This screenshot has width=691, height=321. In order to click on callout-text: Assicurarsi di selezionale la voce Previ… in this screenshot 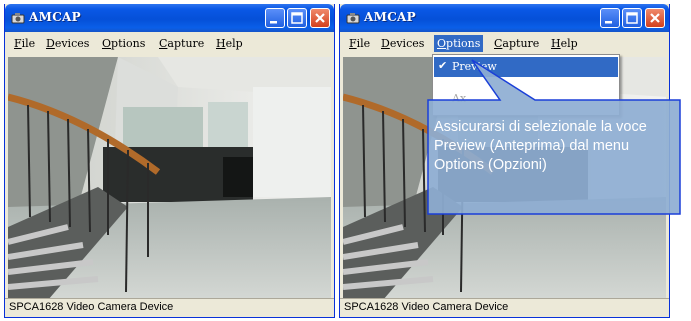, I will do `click(540, 146)`.